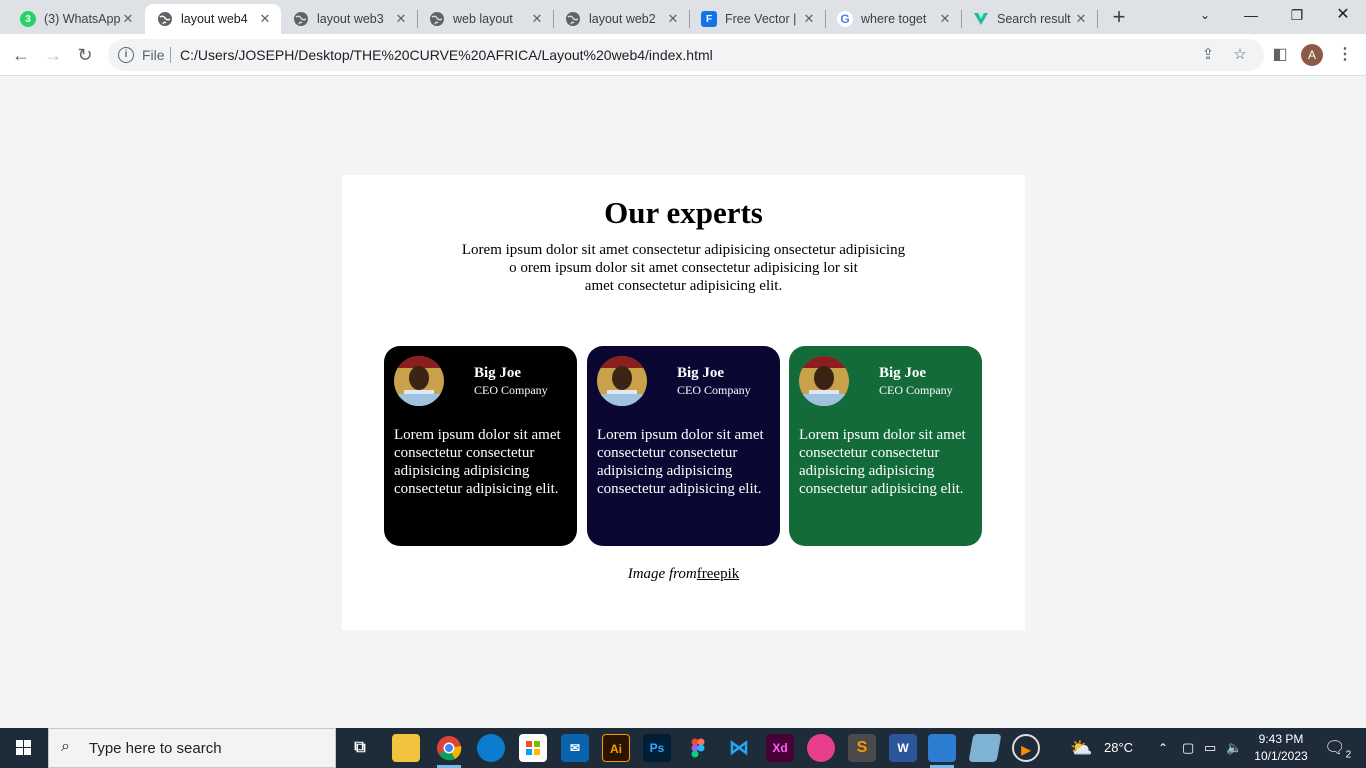 Image resolution: width=1366 pixels, height=768 pixels. Describe the element at coordinates (1163, 748) in the screenshot. I see `chevron-up-icon: ⌃` at that location.